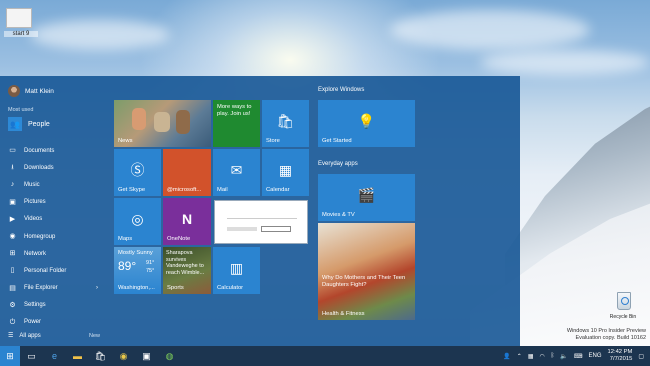 Image resolution: width=650 pixels, height=366 pixels. I want to click on onenote-icon: N, so click(187, 219).